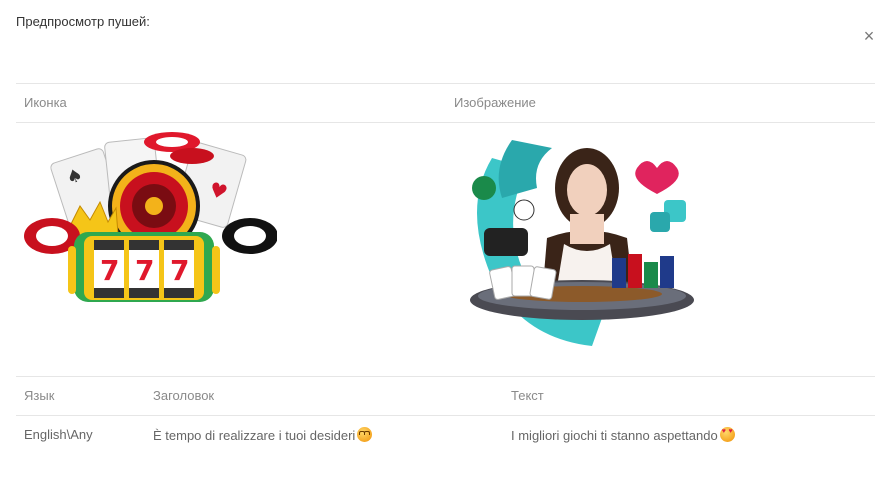 This screenshot has width=891, height=484. I want to click on smiling-face-with-hearts-emoji-icon, so click(365, 434).